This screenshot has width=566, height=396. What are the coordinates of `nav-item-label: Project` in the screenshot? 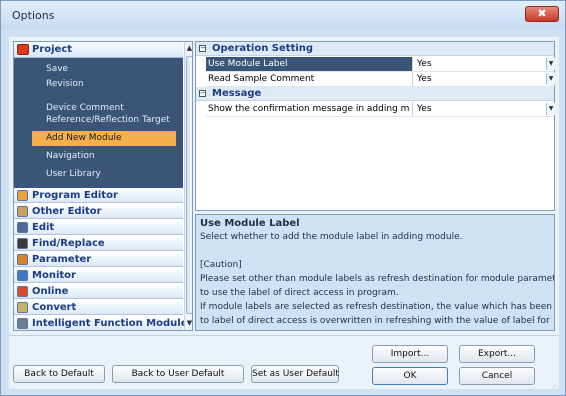 It's located at (52, 49).